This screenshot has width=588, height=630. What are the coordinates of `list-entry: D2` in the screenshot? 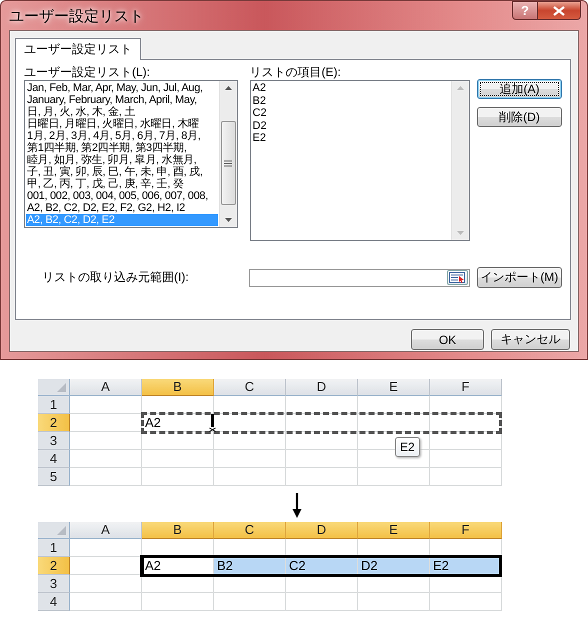 It's located at (260, 126).